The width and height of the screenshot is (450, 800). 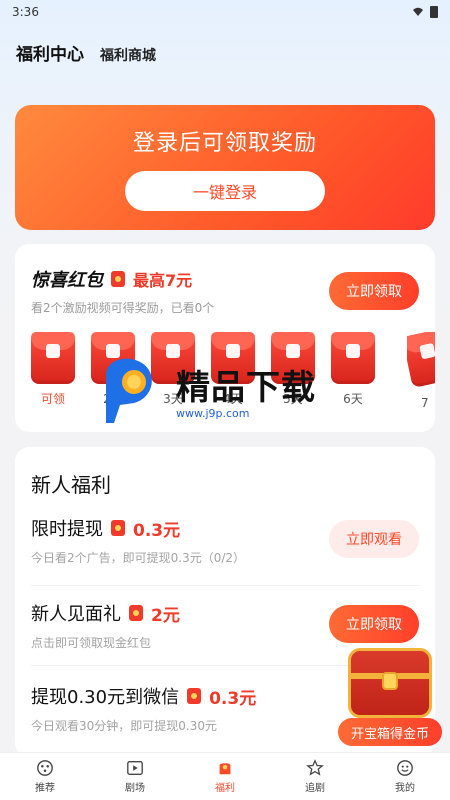 What do you see at coordinates (45, 788) in the screenshot?
I see `nav-label: 推荐` at bounding box center [45, 788].